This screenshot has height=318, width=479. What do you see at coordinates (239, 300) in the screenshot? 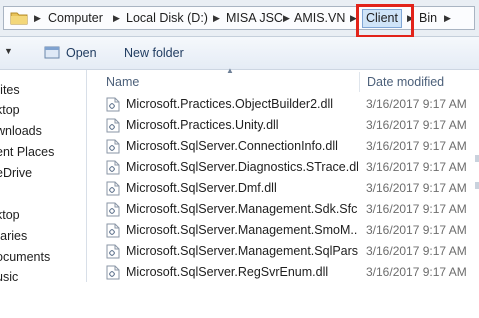
I see `blank-panel` at bounding box center [239, 300].